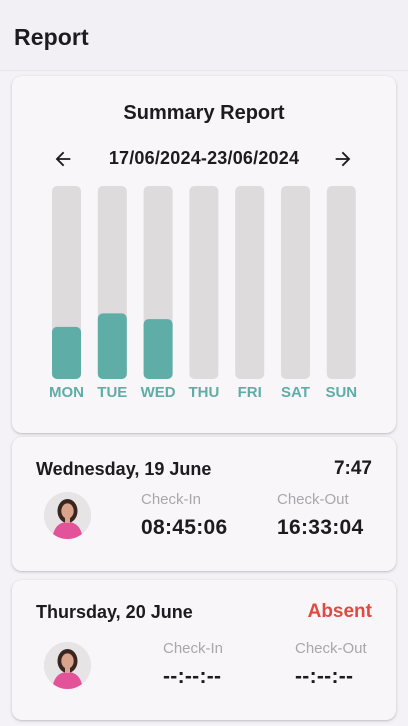 The height and width of the screenshot is (726, 408). What do you see at coordinates (158, 392) in the screenshot?
I see `bar-label-wed: WED` at bounding box center [158, 392].